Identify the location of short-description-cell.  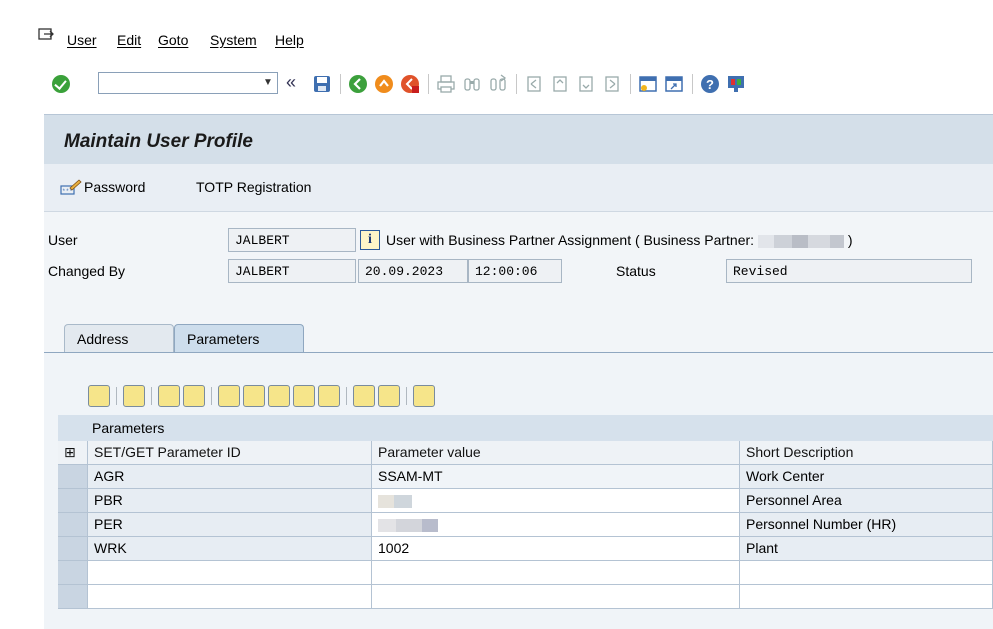
(866, 597).